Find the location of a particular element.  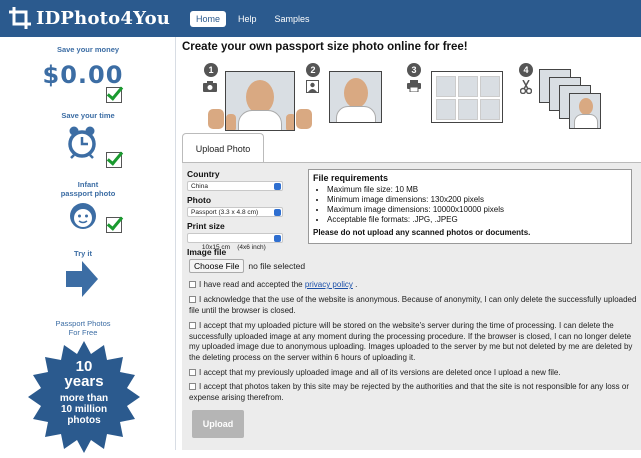

main-nav: Home Help Samples is located at coordinates (253, 19).